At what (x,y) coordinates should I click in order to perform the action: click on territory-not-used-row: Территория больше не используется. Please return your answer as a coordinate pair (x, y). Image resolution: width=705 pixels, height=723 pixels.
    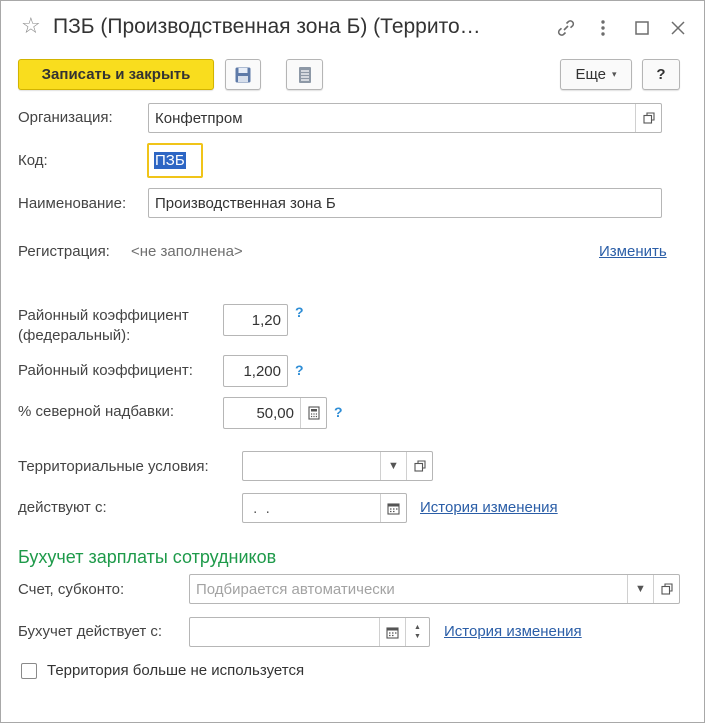
    Looking at the image, I should click on (162, 670).